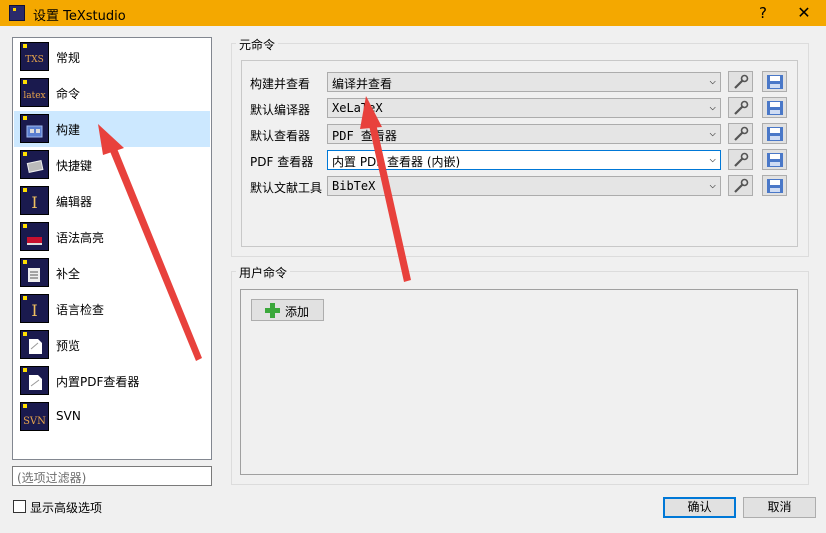 This screenshot has height=533, width=826. I want to click on sidebar-item-build: 构建, so click(112, 129).